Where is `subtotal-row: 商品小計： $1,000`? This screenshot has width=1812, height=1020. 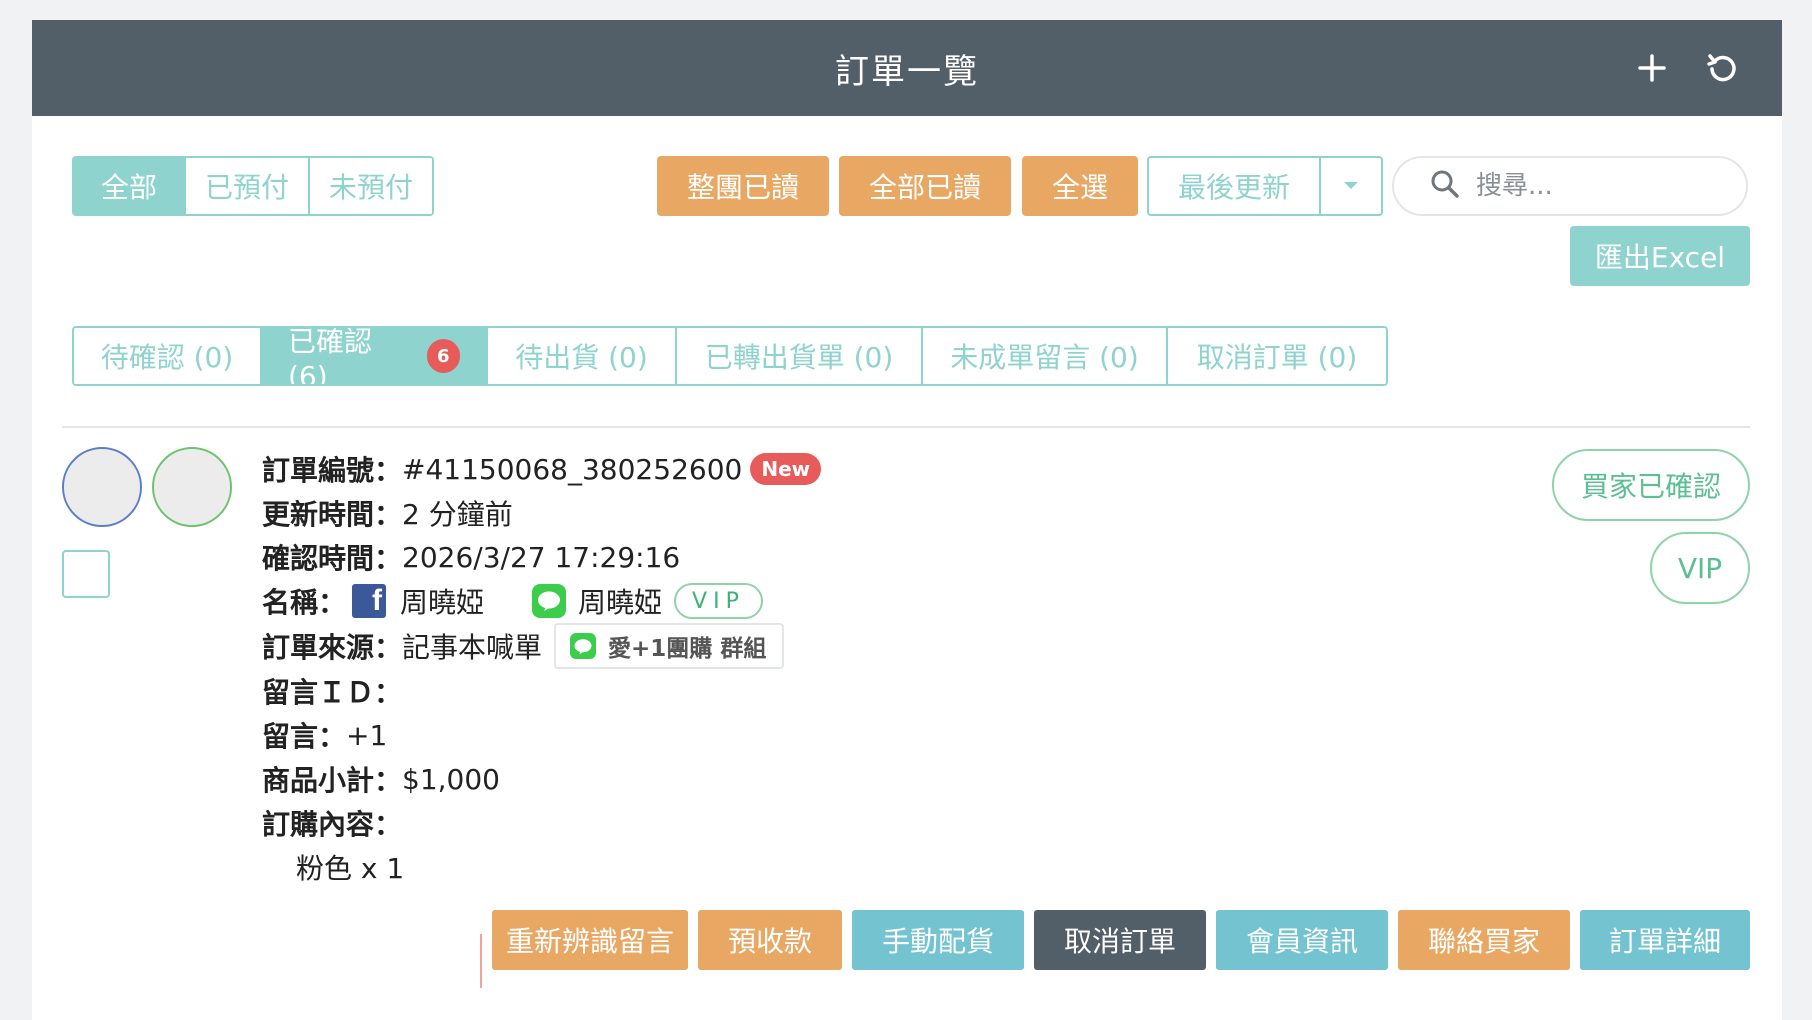 subtotal-row: 商品小計： $1,000 is located at coordinates (541, 779).